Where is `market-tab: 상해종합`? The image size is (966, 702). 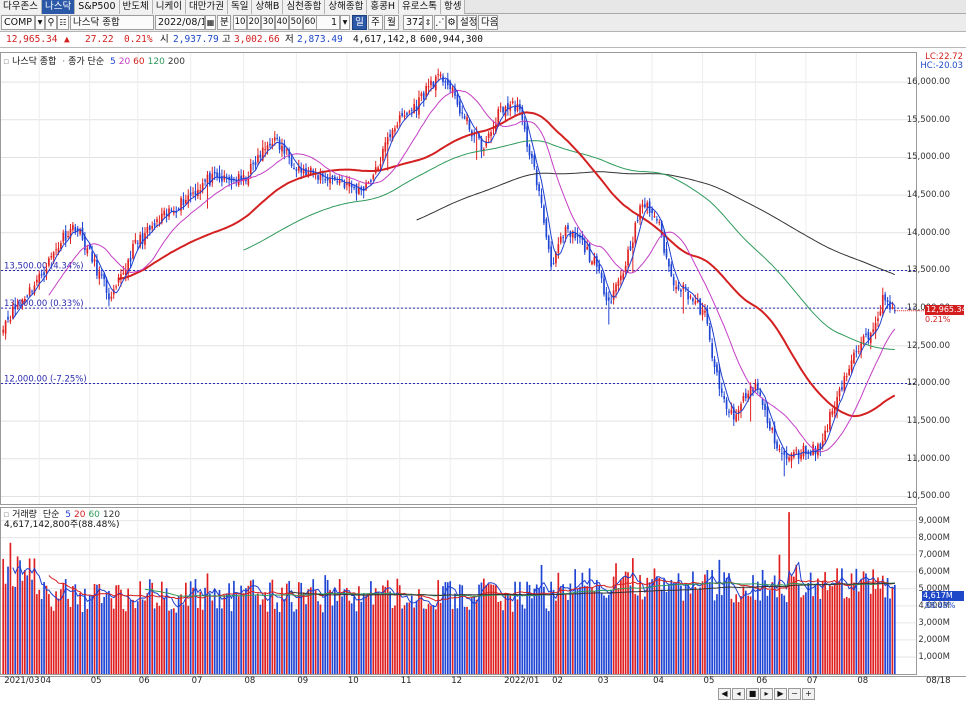
market-tab: 상해종합 is located at coordinates (346, 7).